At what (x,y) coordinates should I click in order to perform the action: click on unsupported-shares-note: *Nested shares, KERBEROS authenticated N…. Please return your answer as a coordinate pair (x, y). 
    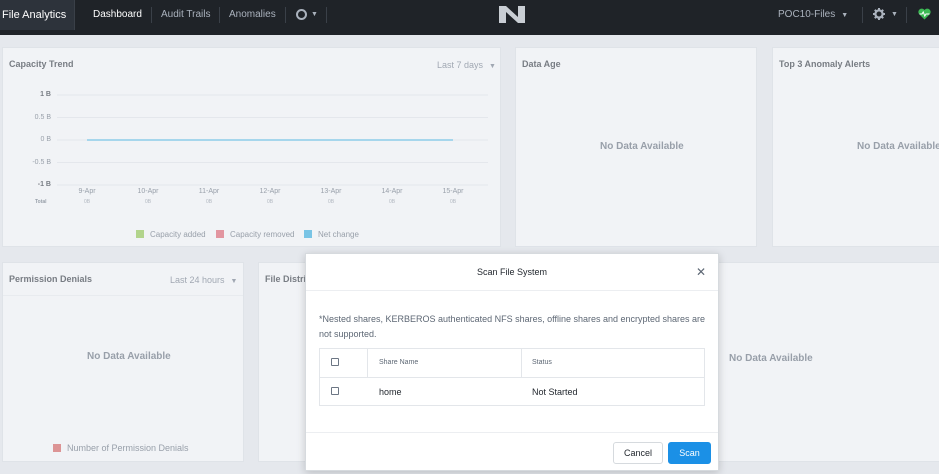
    Looking at the image, I should click on (512, 326).